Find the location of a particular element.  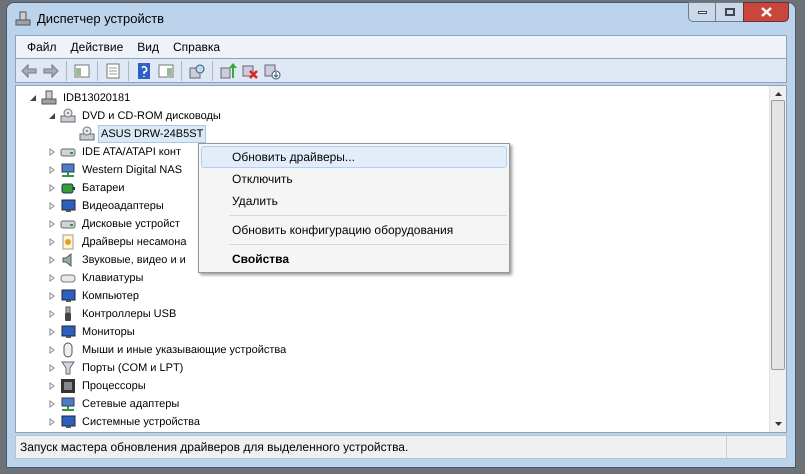

maximize-button is located at coordinates (729, 12).